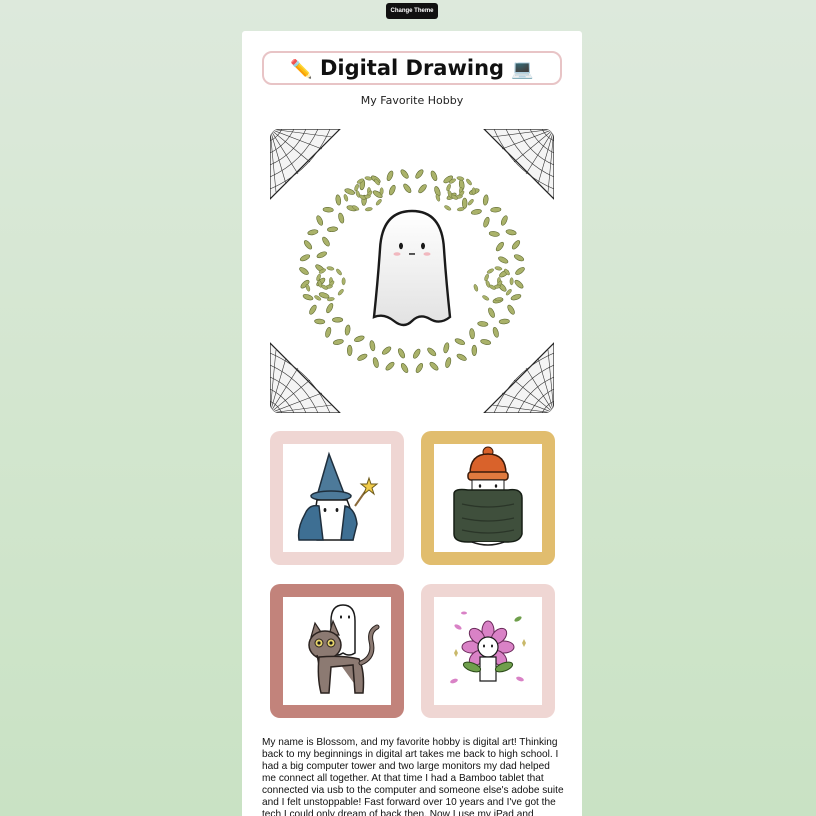 Image resolution: width=816 pixels, height=816 pixels. I want to click on winter-ghost-illustration, so click(488, 496).